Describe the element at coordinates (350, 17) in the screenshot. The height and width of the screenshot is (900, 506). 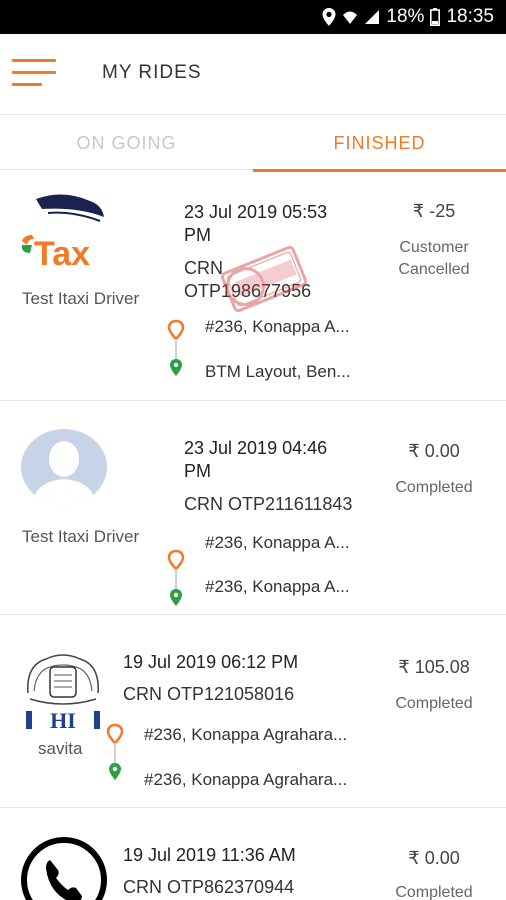
I see `wifi-icon` at that location.